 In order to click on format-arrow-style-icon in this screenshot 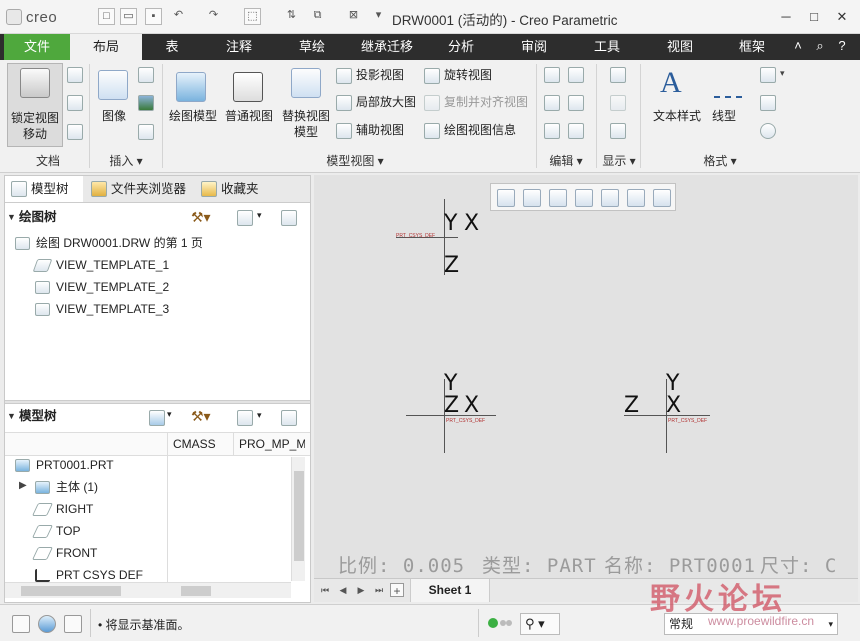, I will do `click(768, 103)`.